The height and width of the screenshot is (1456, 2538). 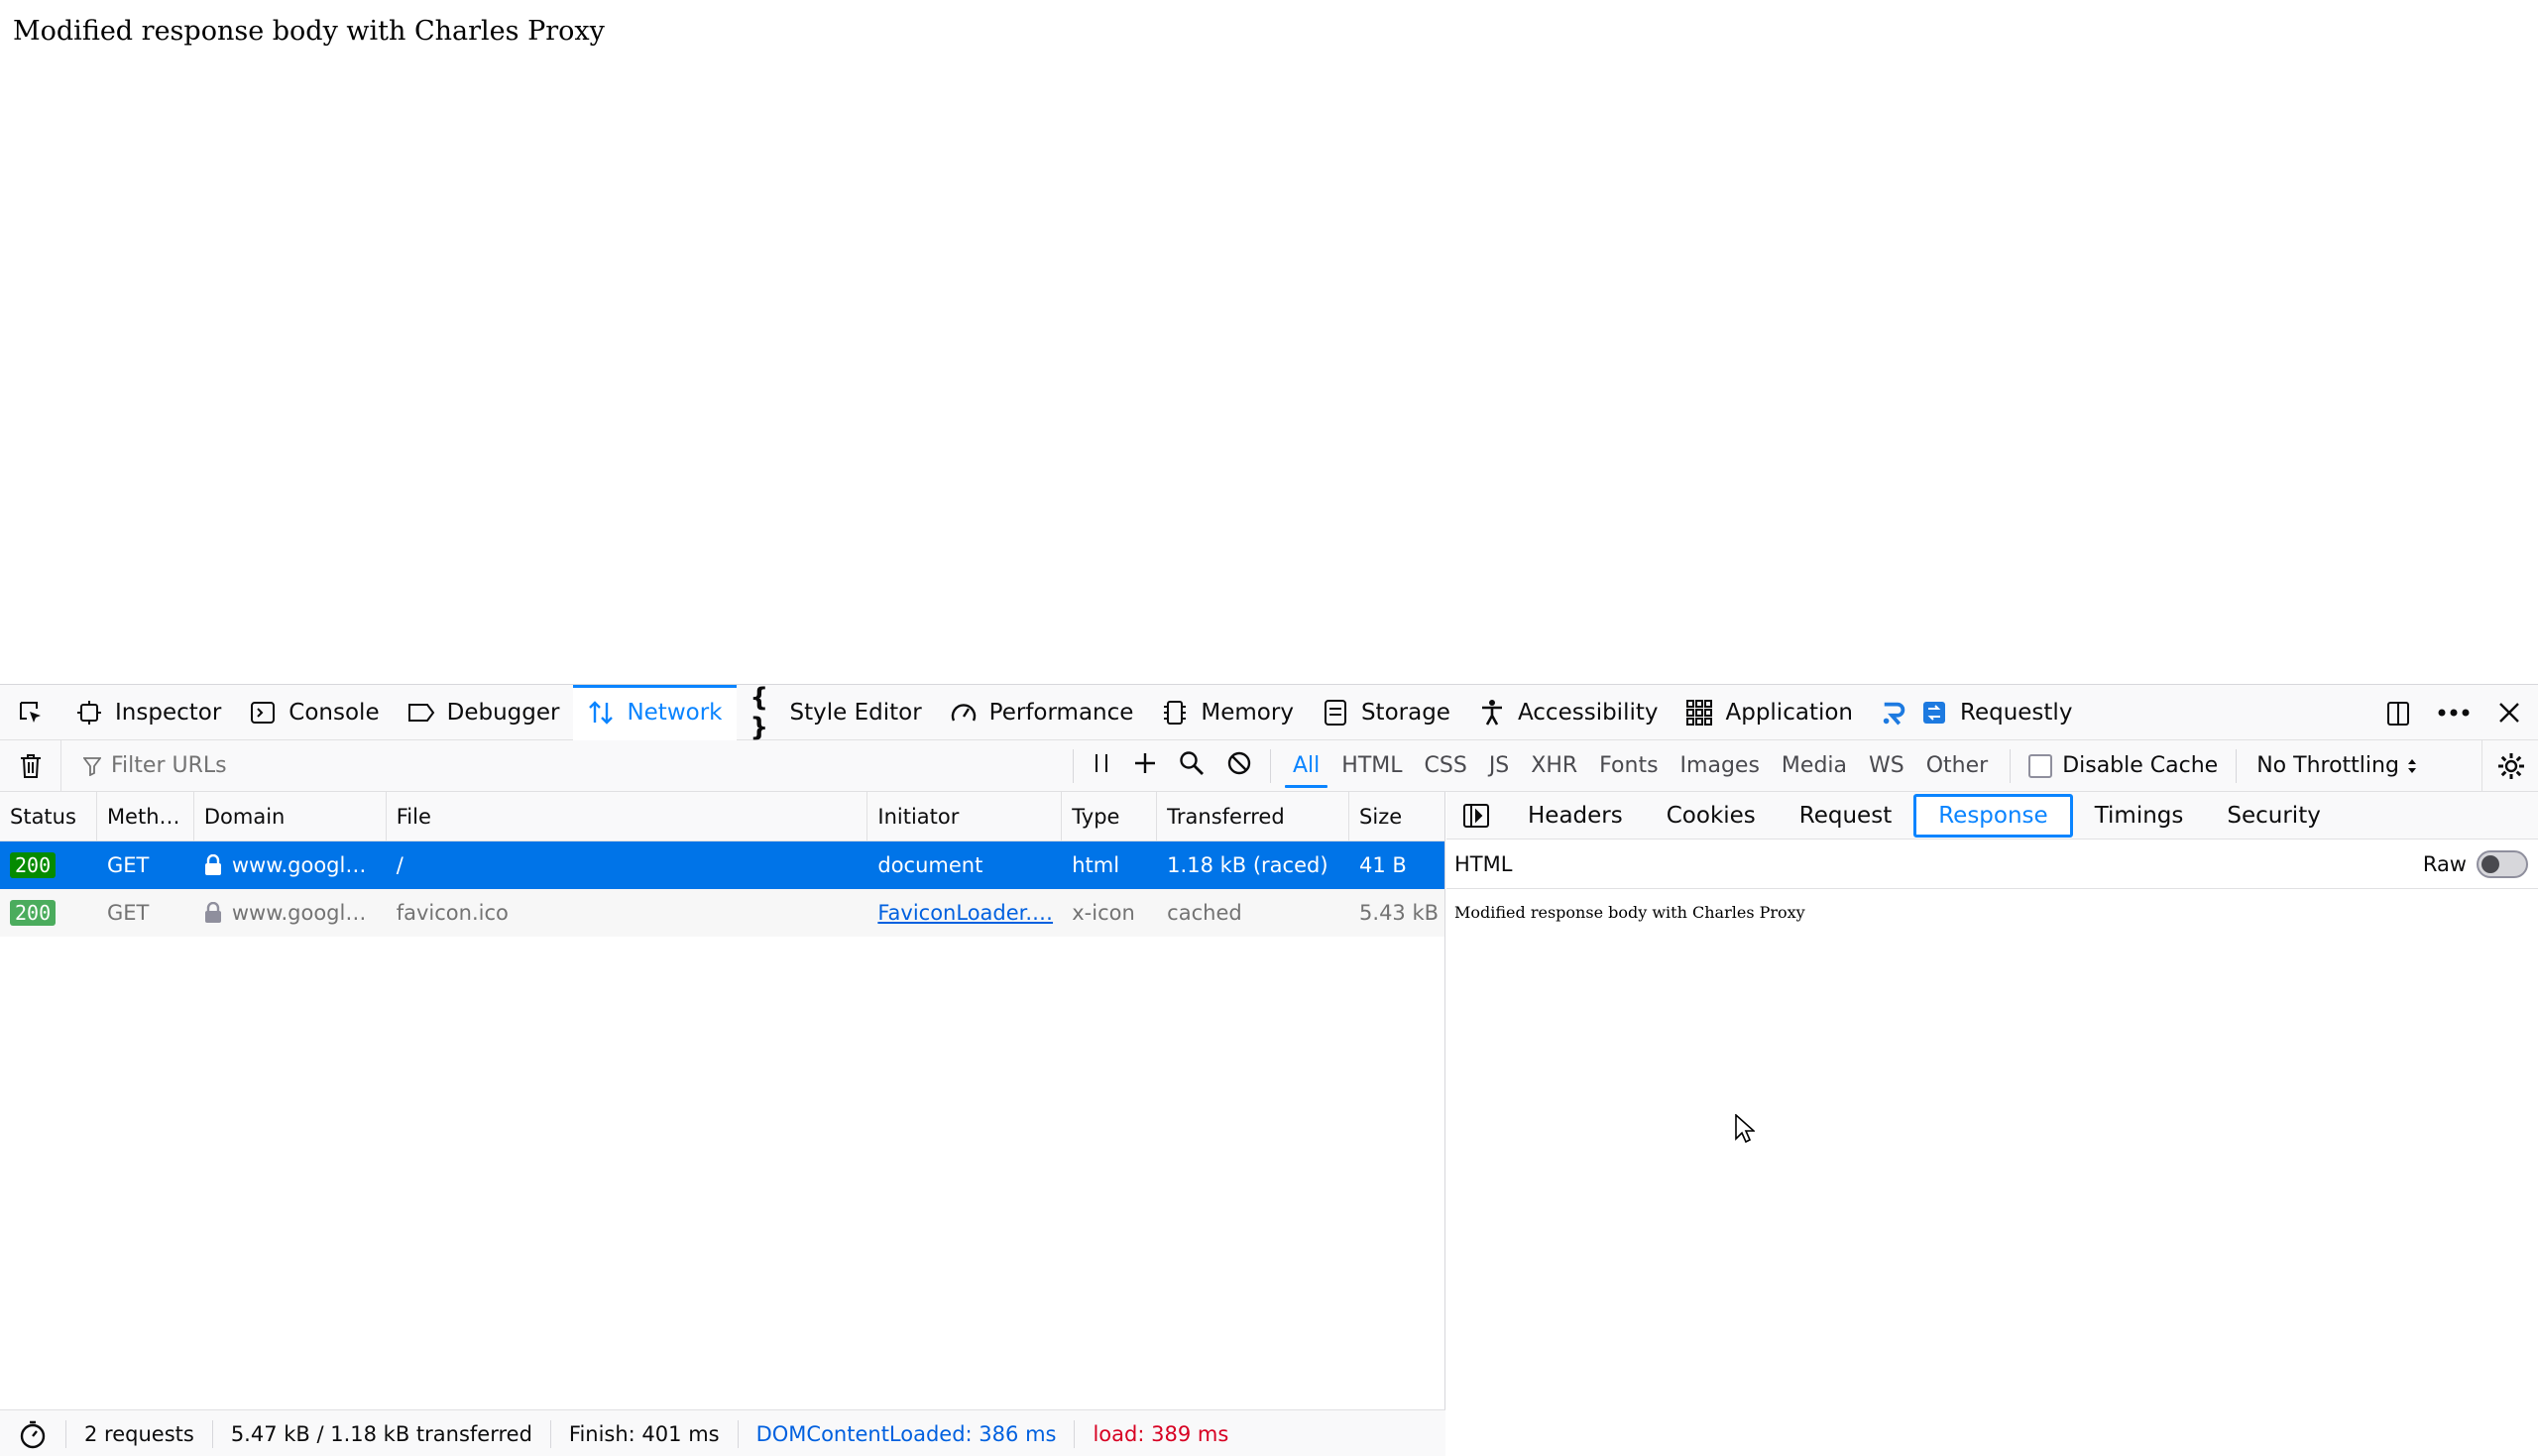 What do you see at coordinates (601, 713) in the screenshot?
I see `network-icon` at bounding box center [601, 713].